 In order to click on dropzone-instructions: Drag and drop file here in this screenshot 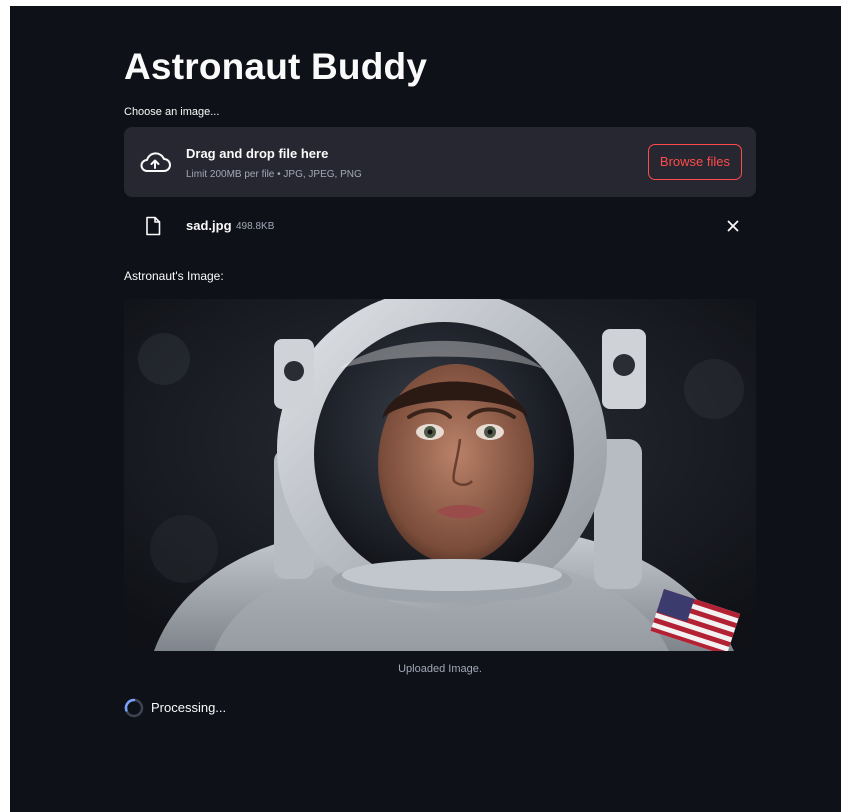, I will do `click(257, 153)`.